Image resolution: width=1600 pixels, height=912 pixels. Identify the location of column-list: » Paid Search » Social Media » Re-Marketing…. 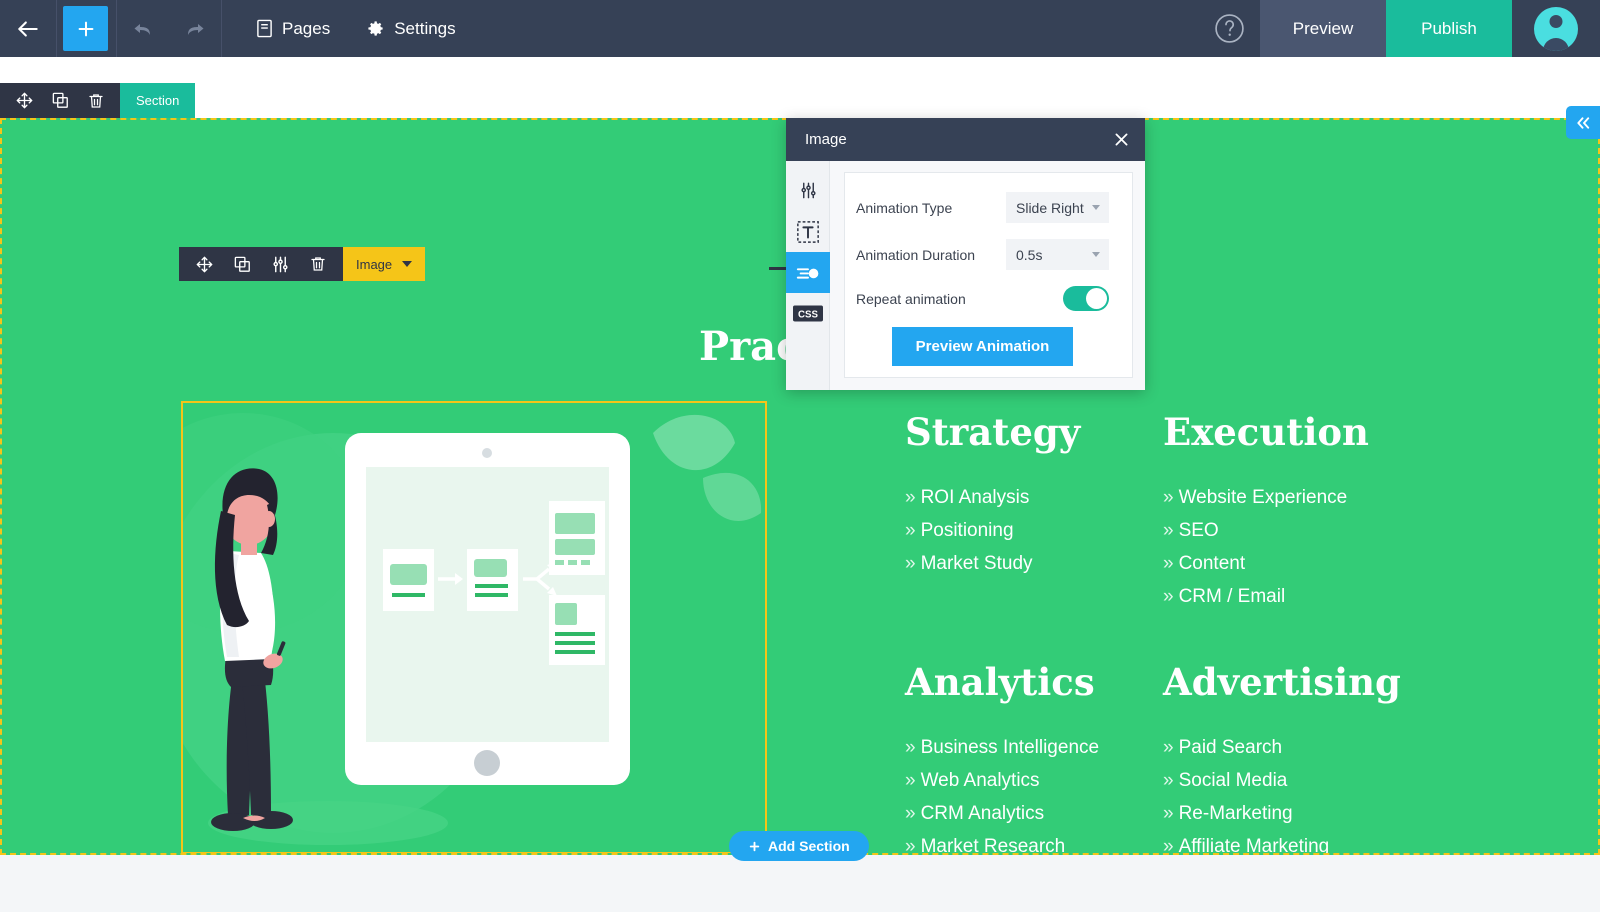
(1282, 796).